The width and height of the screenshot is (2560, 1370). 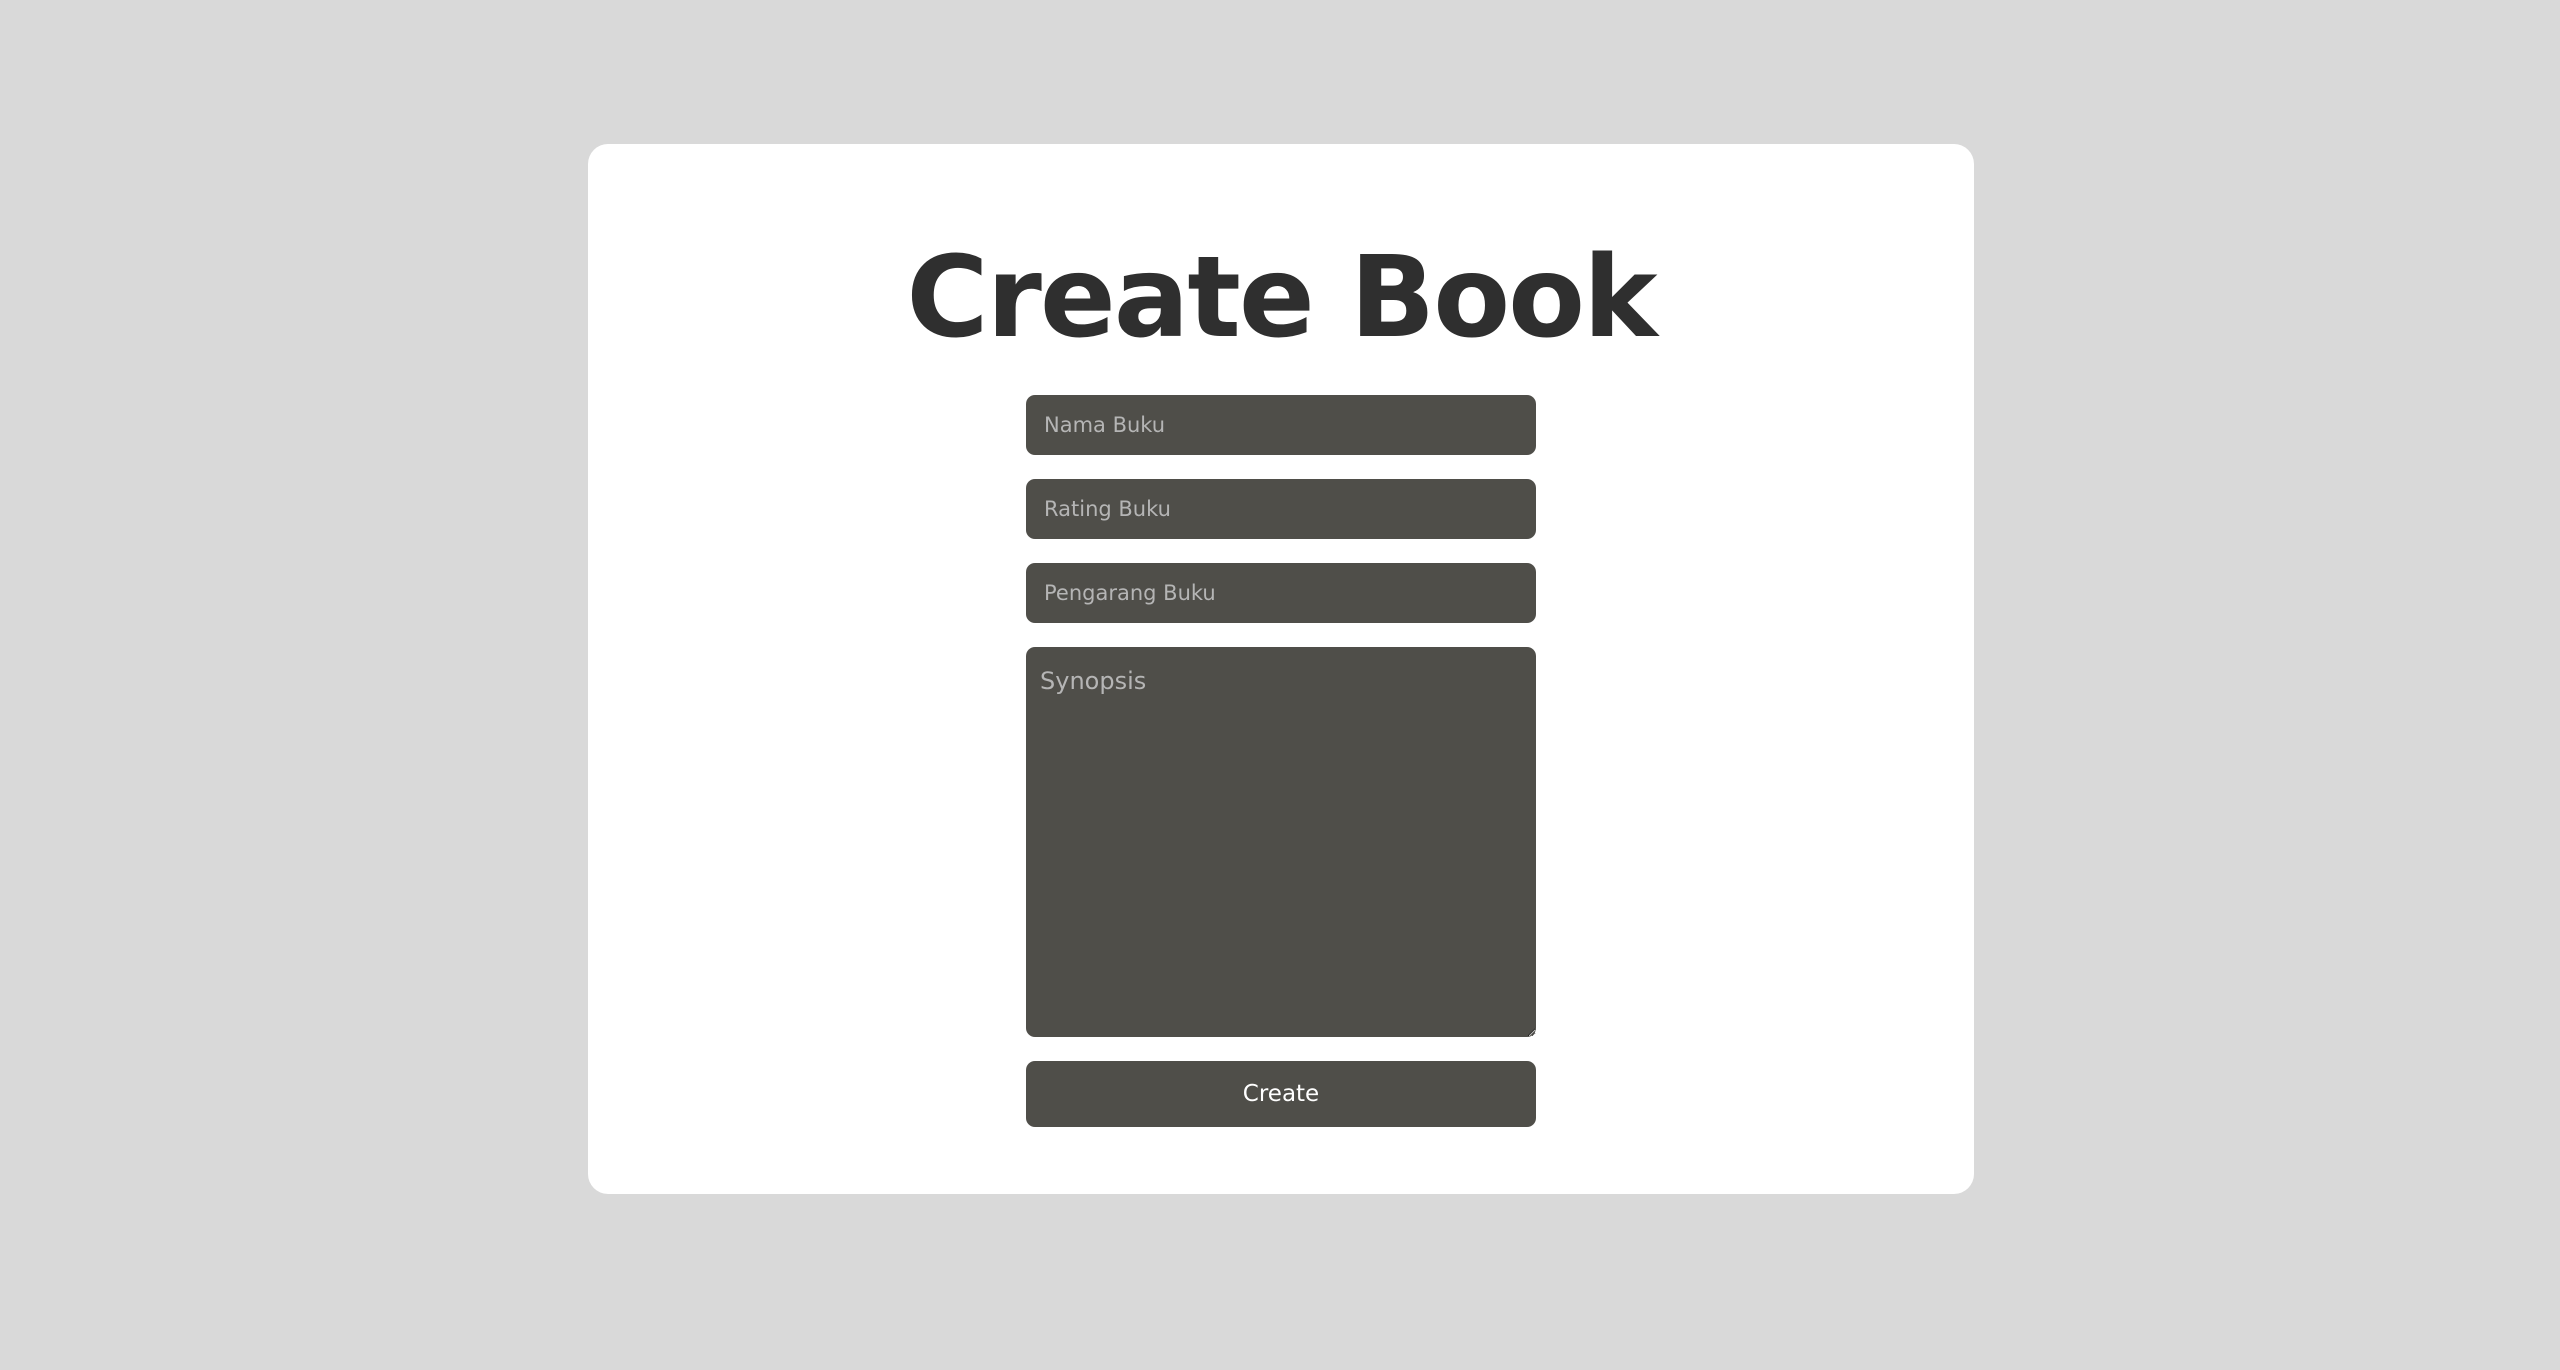 I want to click on book-rating-input, so click(x=1281, y=509).